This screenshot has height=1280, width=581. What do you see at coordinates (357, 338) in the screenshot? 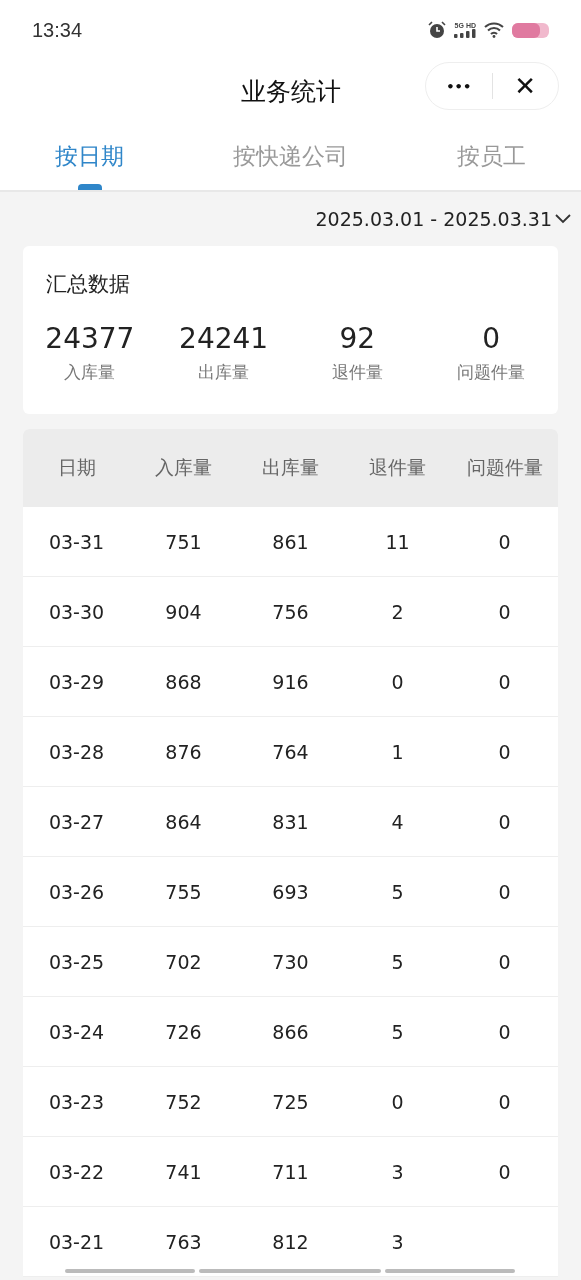
I see `stat-value: 92` at bounding box center [357, 338].